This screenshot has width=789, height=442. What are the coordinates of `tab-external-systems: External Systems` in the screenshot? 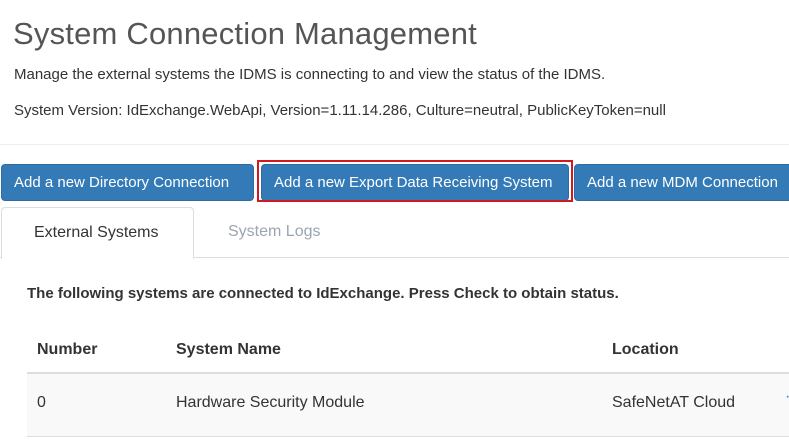 It's located at (97, 233).